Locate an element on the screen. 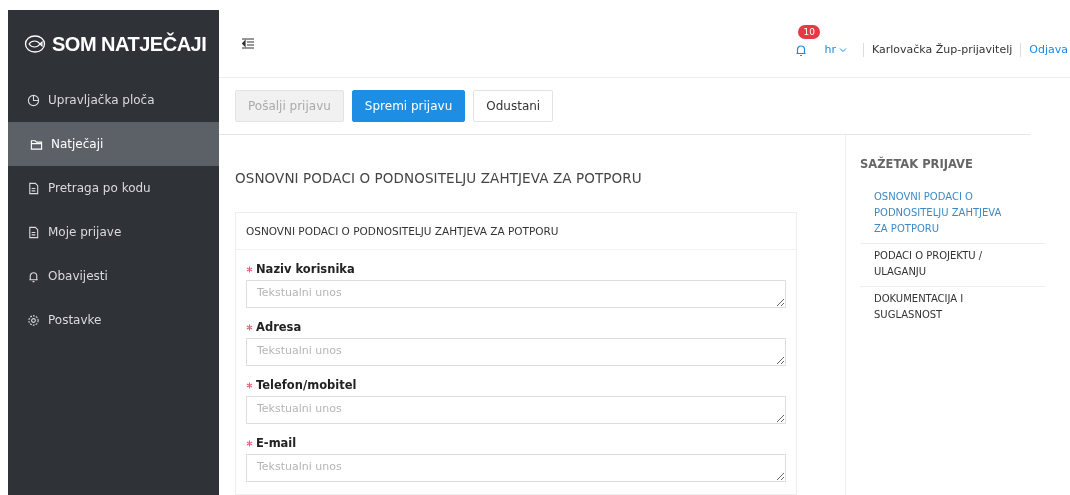 The width and height of the screenshot is (1070, 495). notification-badge: 10 is located at coordinates (809, 31).